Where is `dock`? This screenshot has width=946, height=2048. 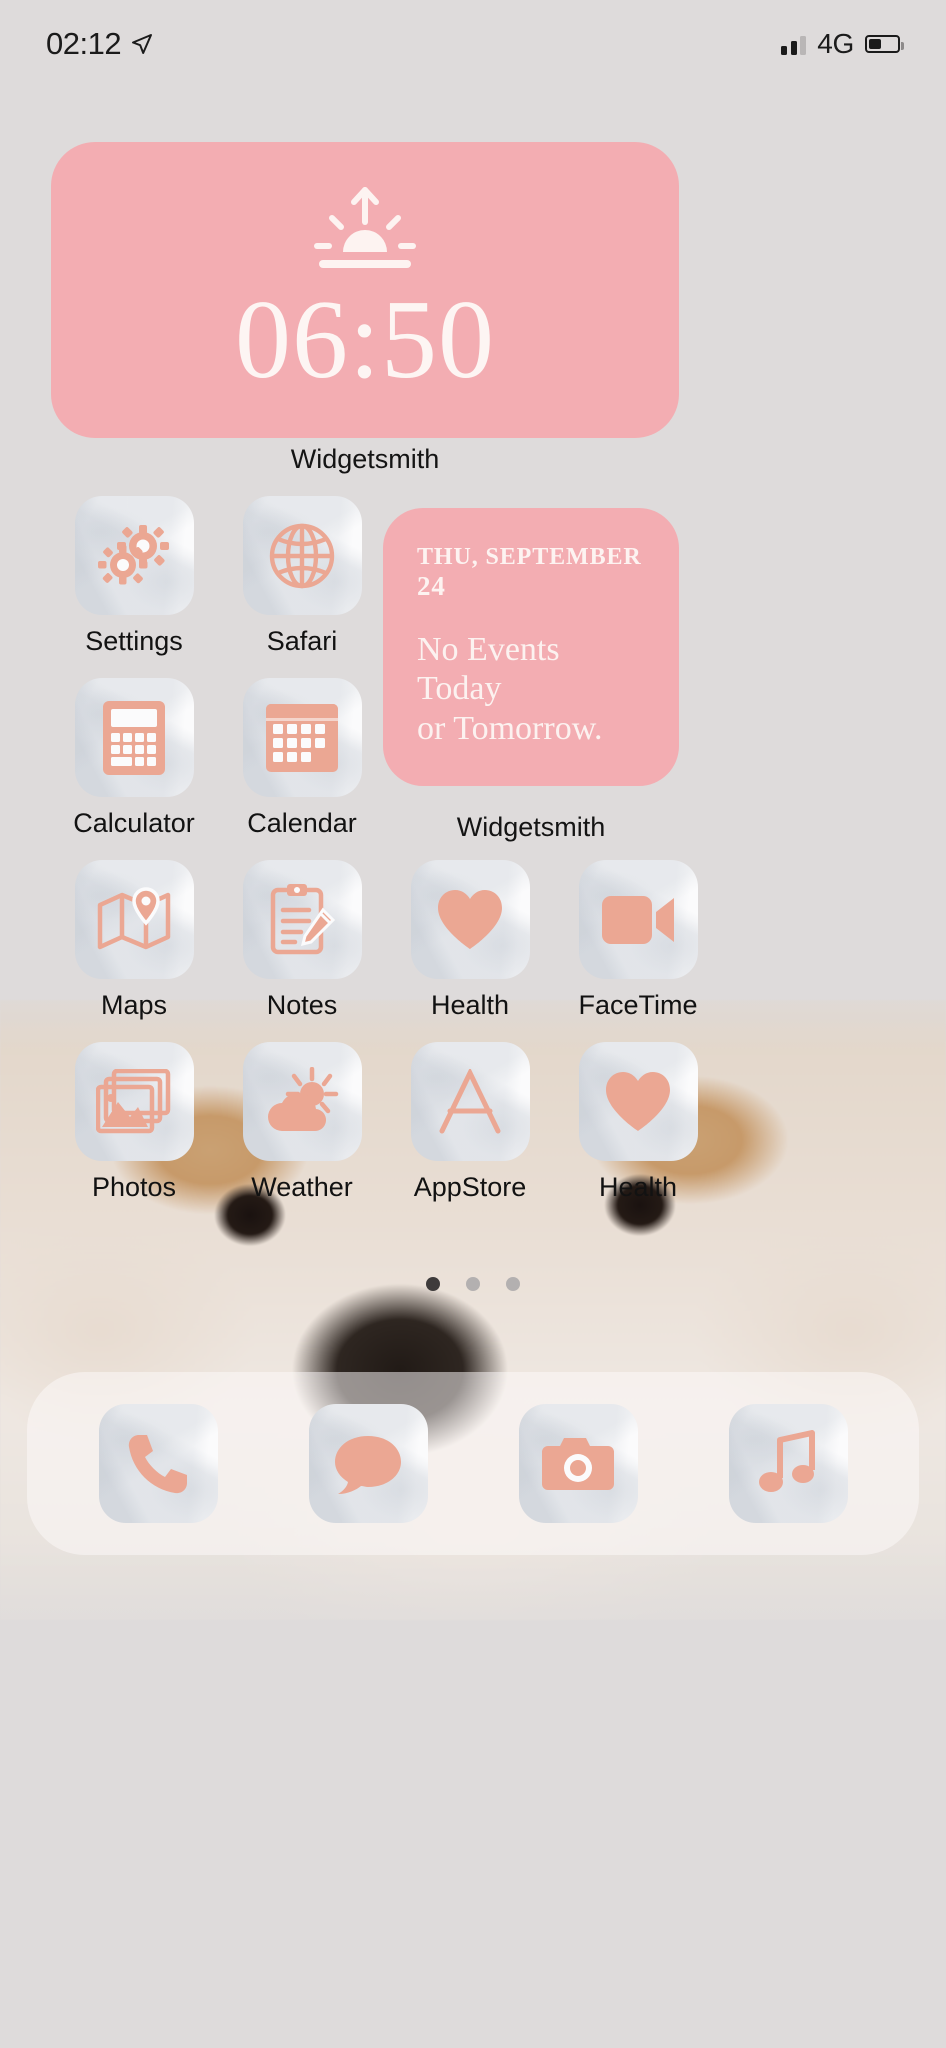 dock is located at coordinates (473, 1463).